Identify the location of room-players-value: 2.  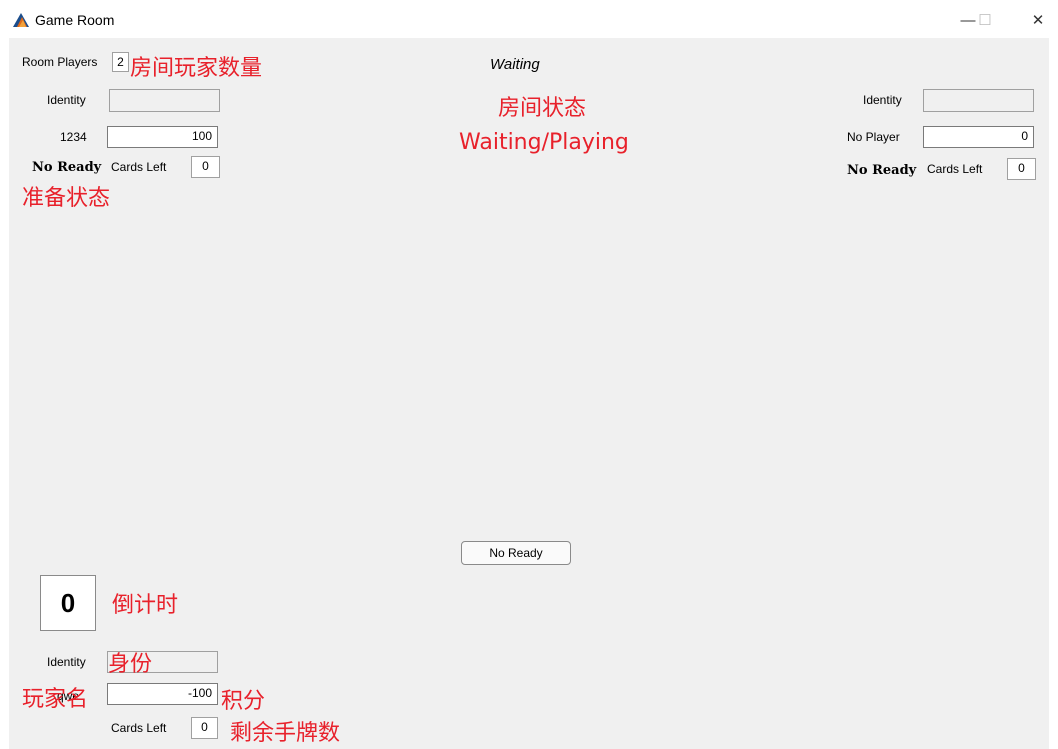
(120, 62).